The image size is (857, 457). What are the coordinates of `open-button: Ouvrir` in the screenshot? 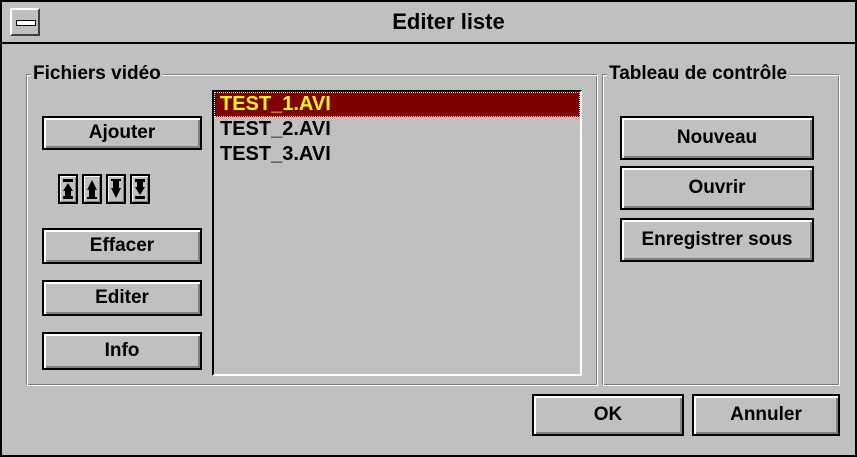 It's located at (717, 188).